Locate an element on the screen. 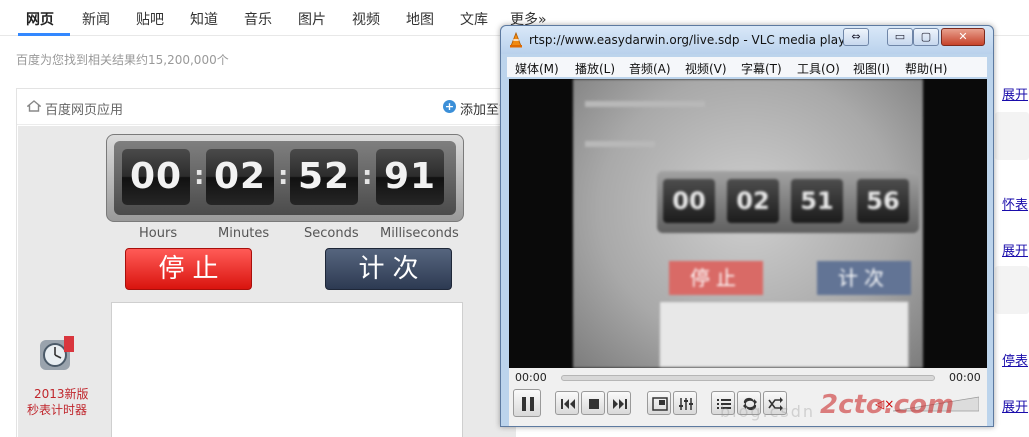 This screenshot has height=437, width=1029. nav-tab-map: 地图 is located at coordinates (420, 19).